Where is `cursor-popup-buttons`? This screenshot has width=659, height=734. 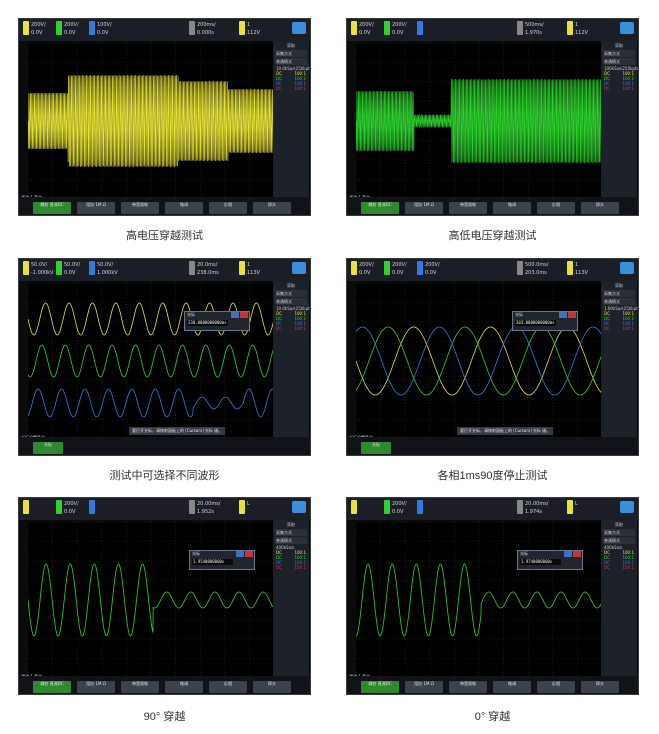
cursor-popup-buttons is located at coordinates (244, 554).